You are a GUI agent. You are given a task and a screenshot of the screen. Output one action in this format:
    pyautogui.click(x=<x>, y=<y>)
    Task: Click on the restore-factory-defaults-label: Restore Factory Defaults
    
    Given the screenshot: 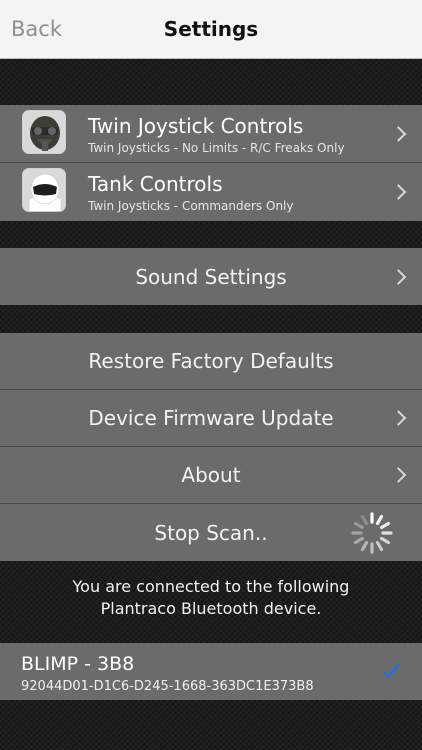 What is the action you would take?
    pyautogui.click(x=211, y=361)
    